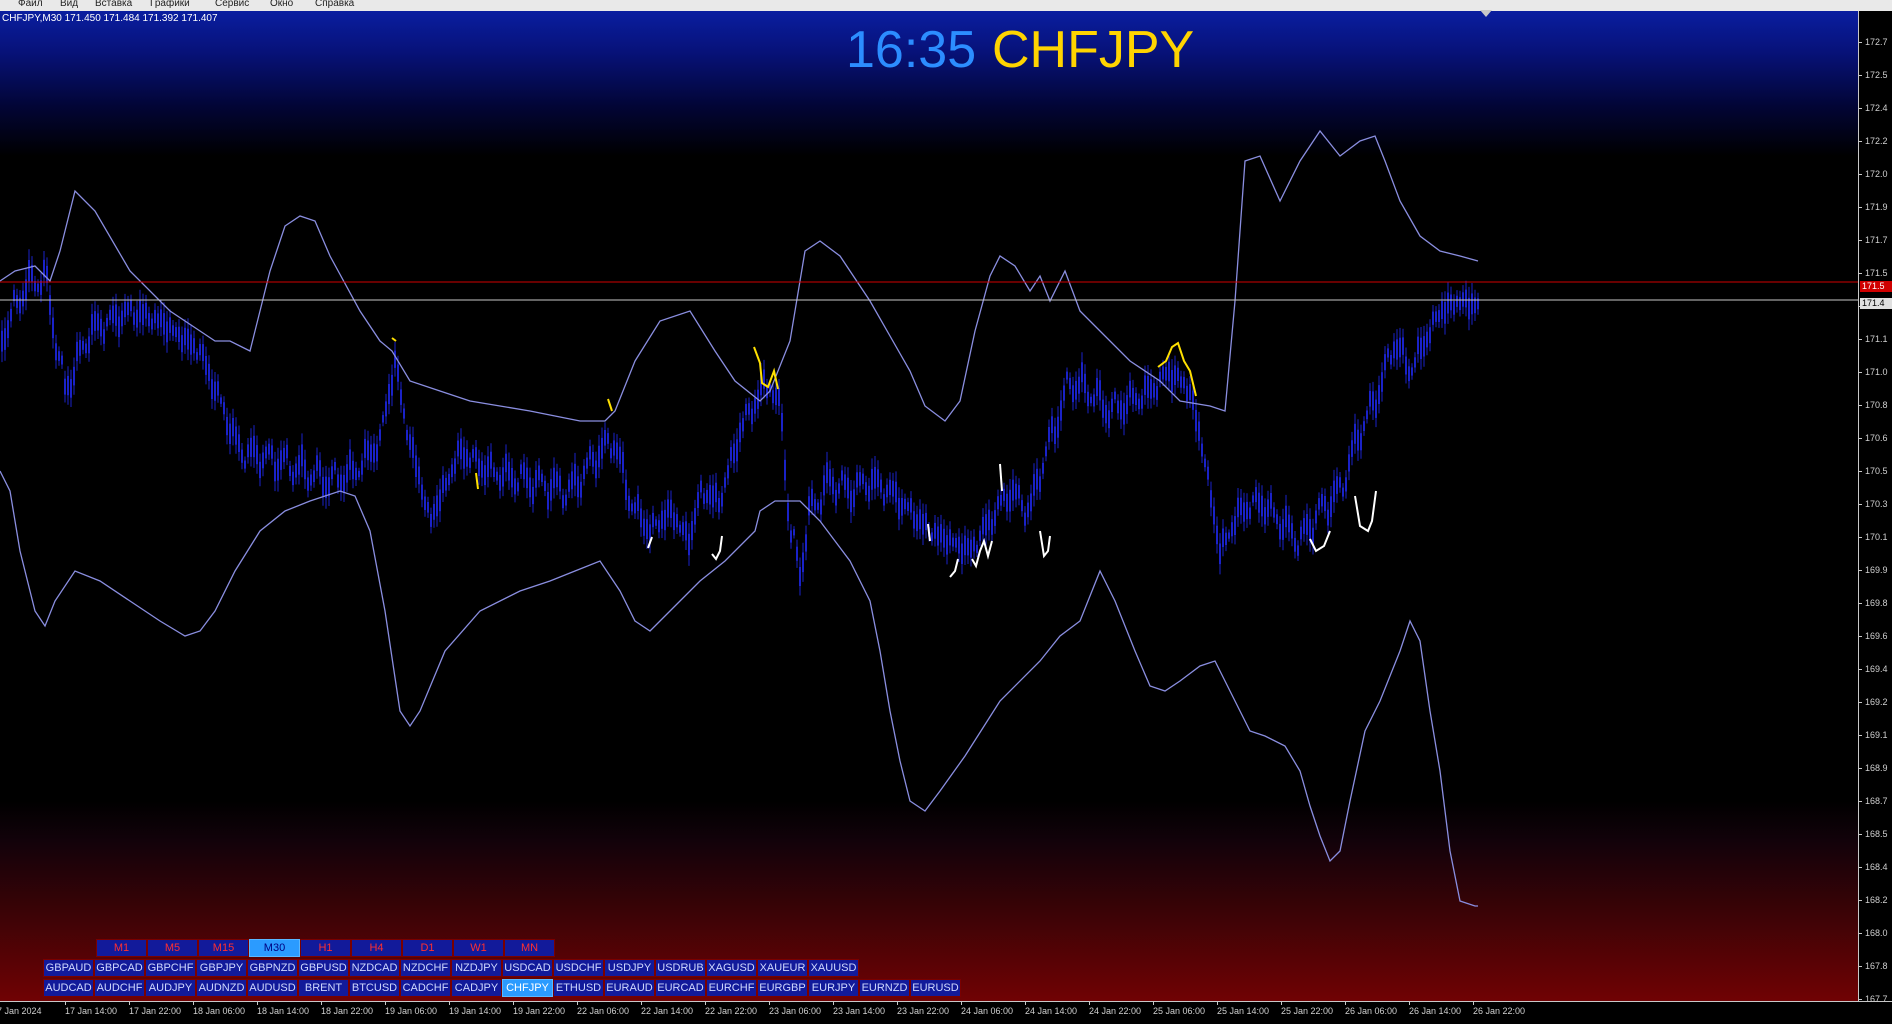  What do you see at coordinates (731, 988) in the screenshot?
I see `symbol-button-eurchf: EURCHF` at bounding box center [731, 988].